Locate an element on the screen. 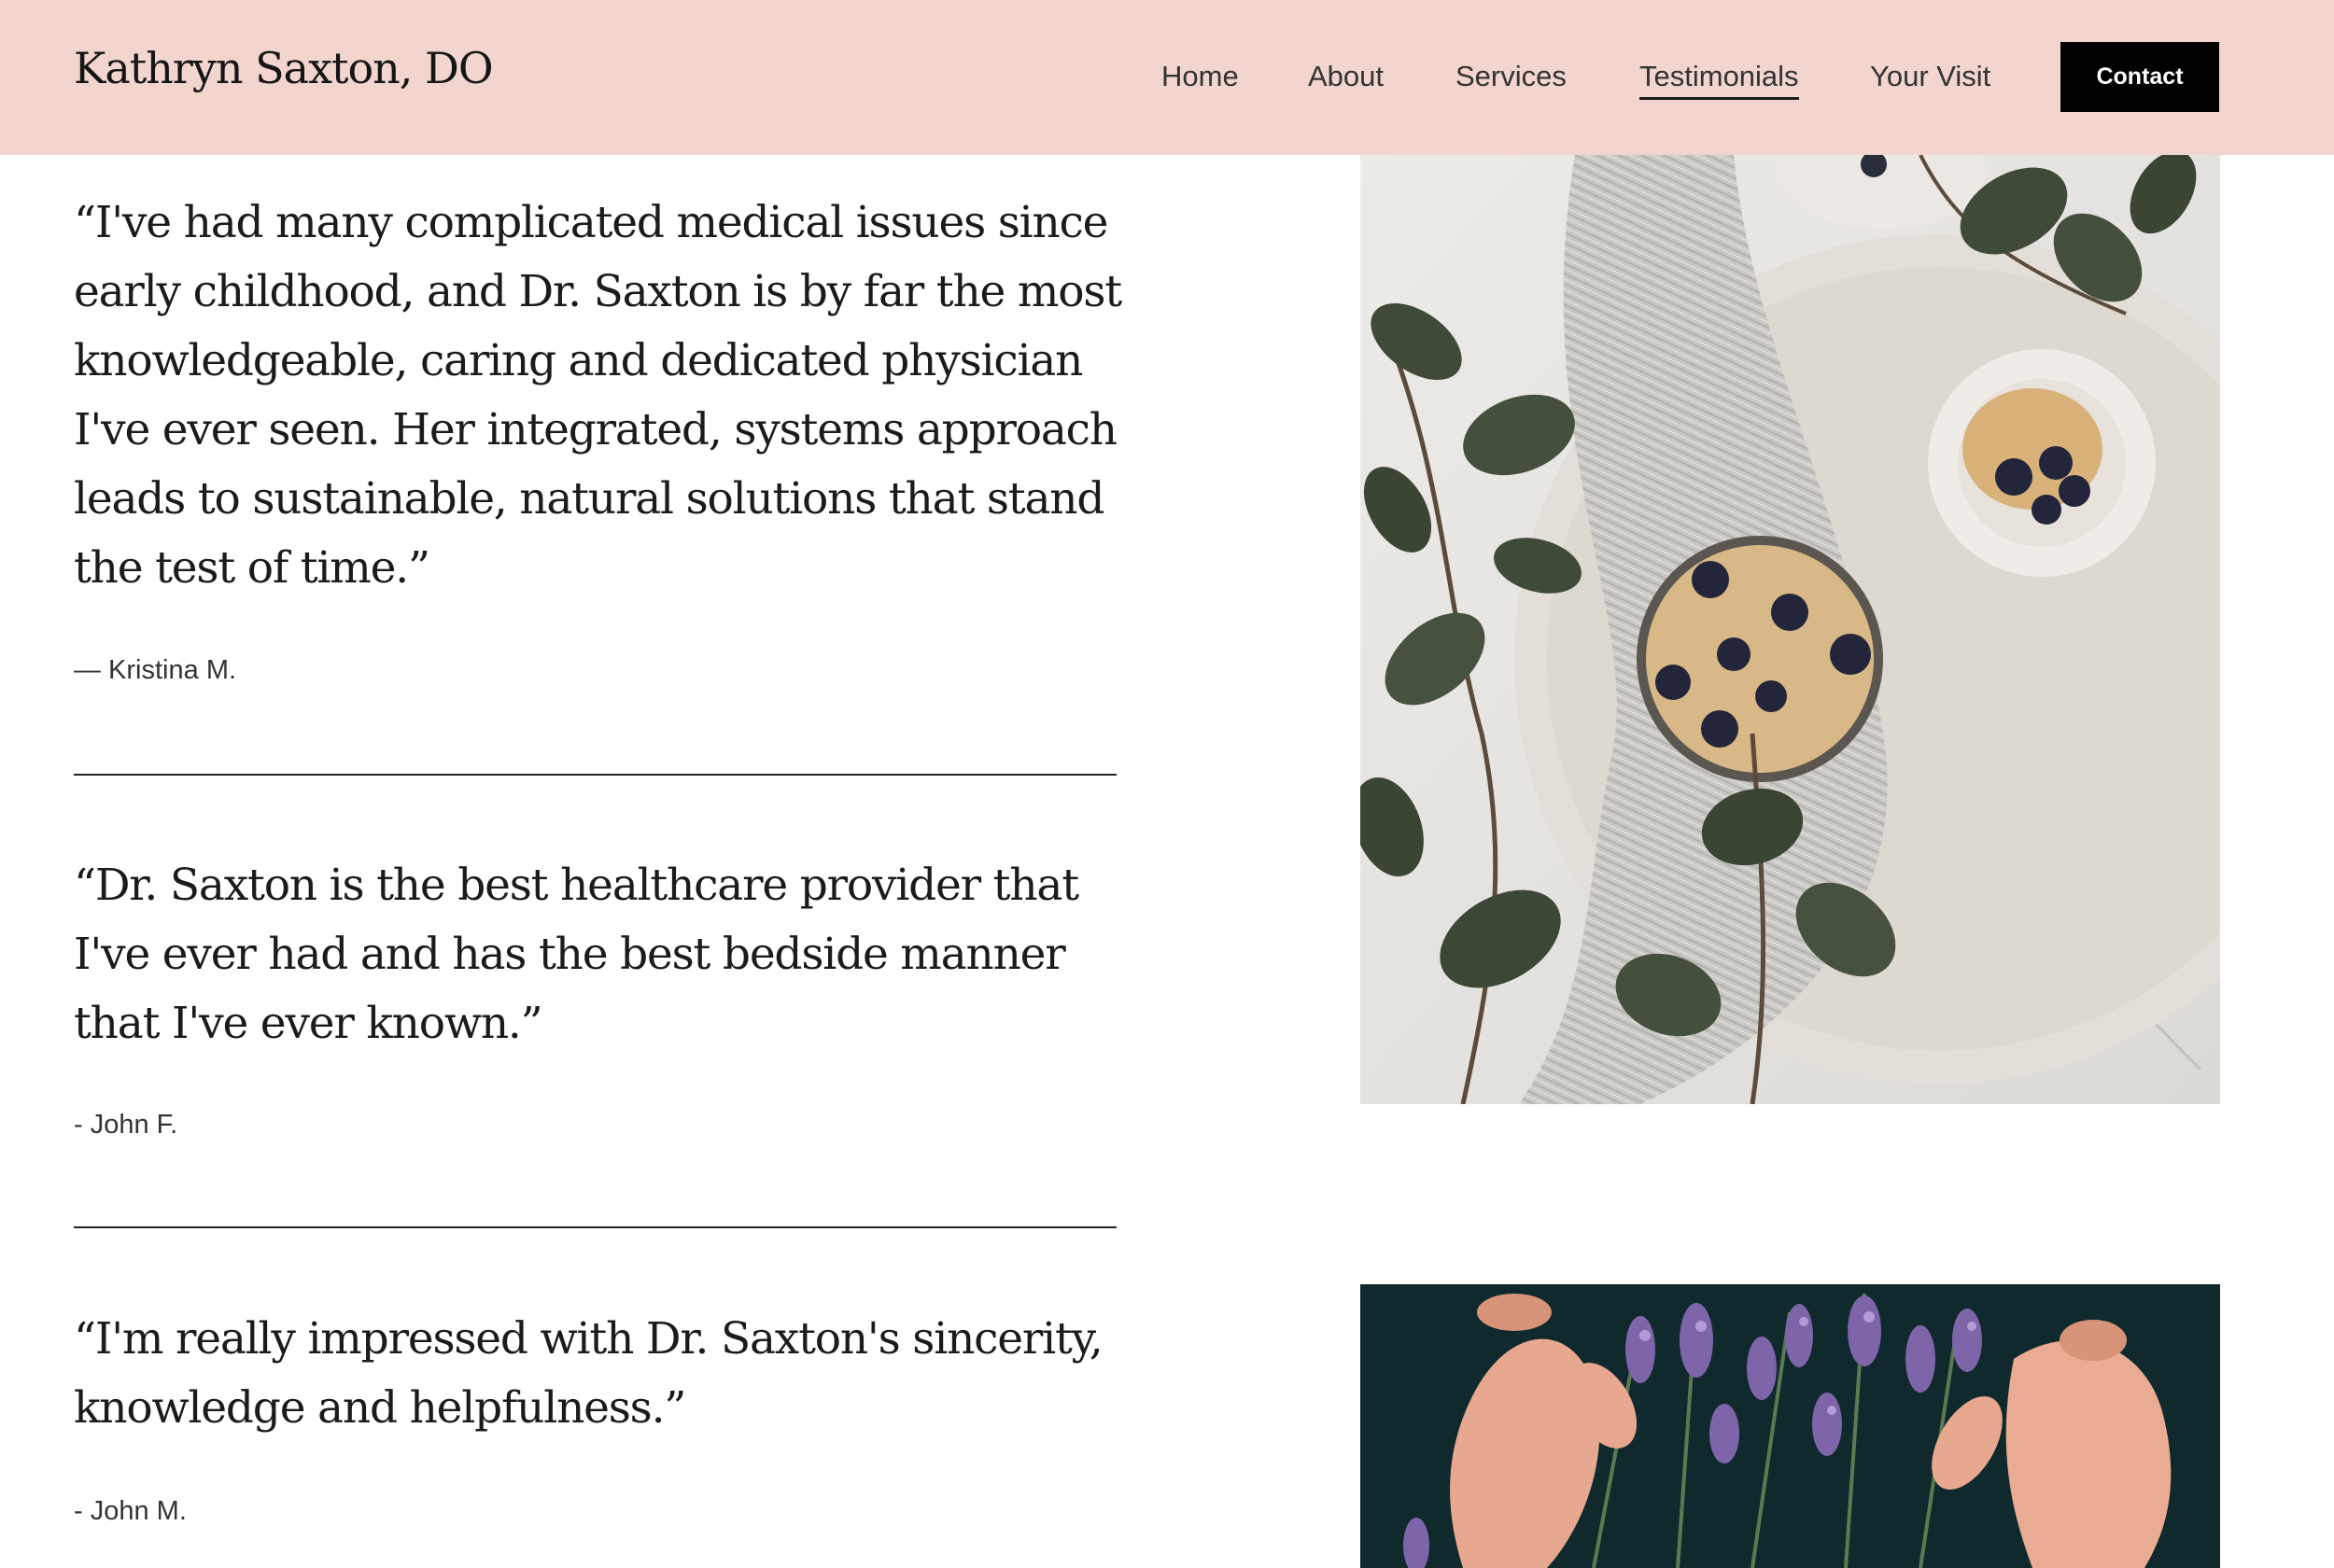 The image size is (2334, 1568). nav-services: Services is located at coordinates (1511, 76).